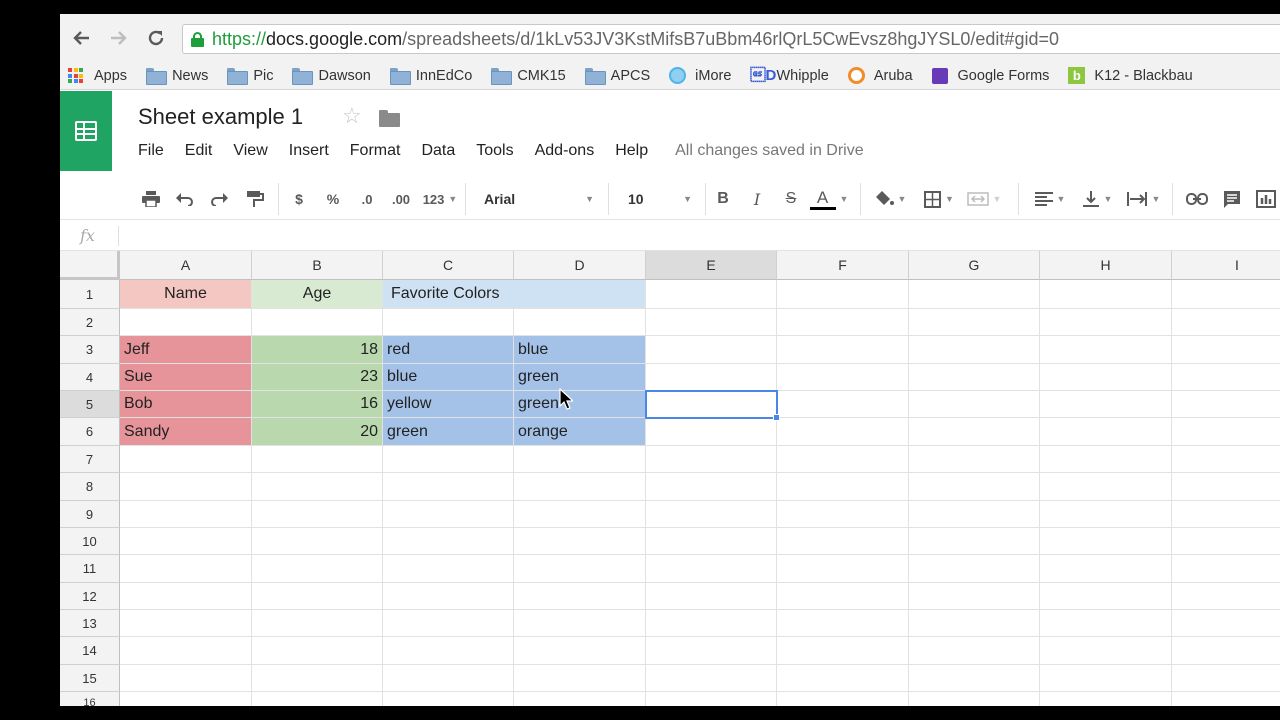  Describe the element at coordinates (90, 294) in the screenshot. I see `row-header-1: 1` at that location.